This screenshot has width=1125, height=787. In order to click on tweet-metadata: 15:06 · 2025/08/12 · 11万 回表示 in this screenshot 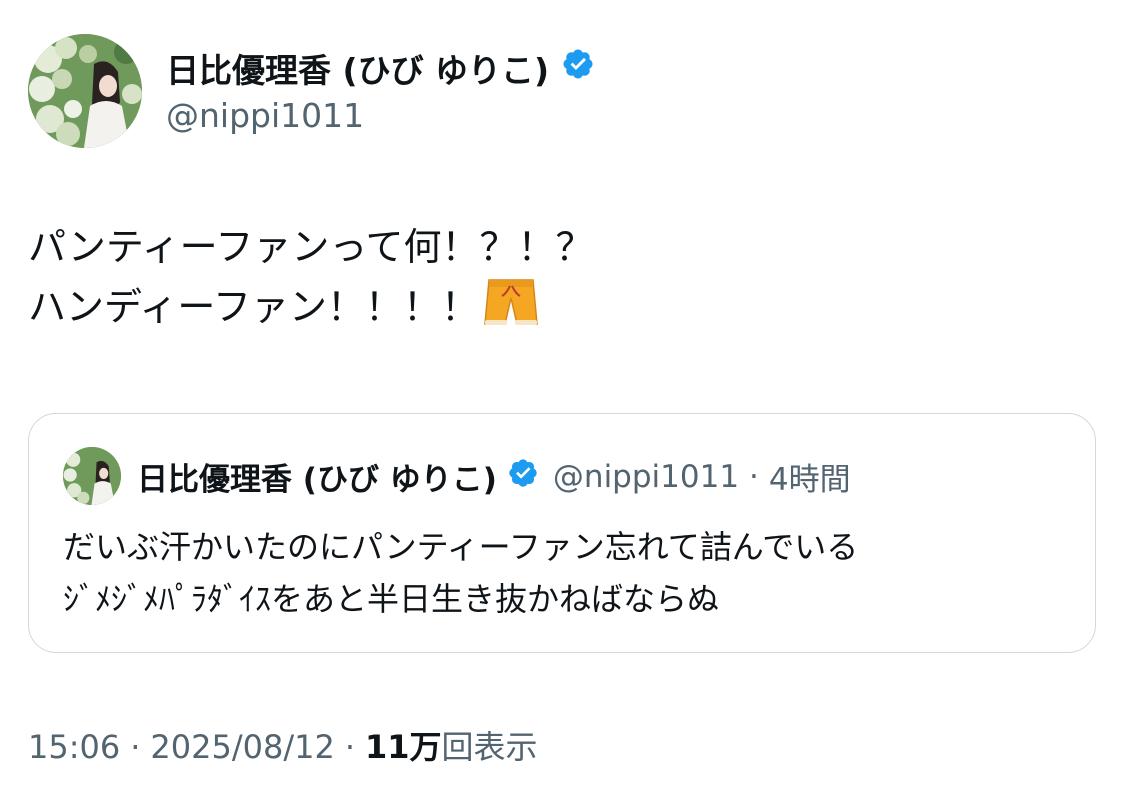, I will do `click(283, 745)`.